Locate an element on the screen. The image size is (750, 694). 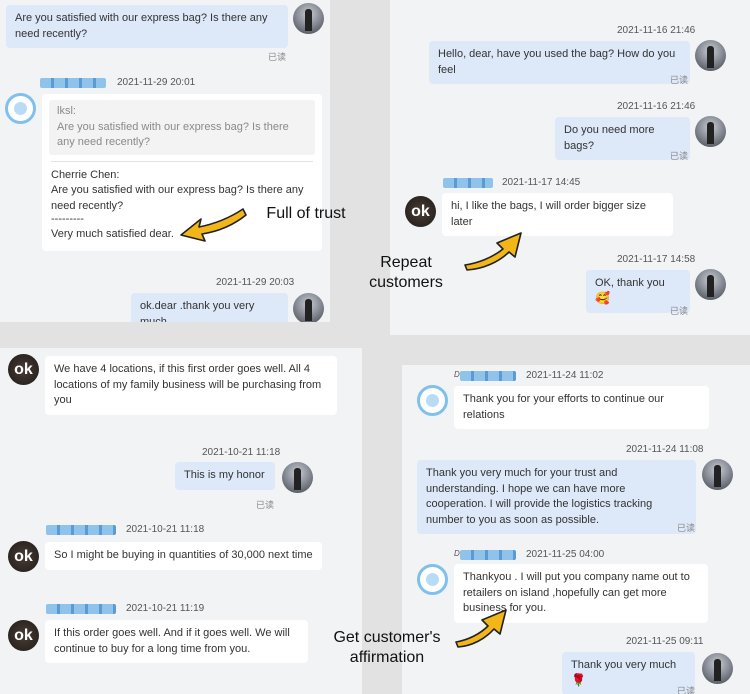
message-timestamp: 2021-11-29 20:01 is located at coordinates (156, 82).